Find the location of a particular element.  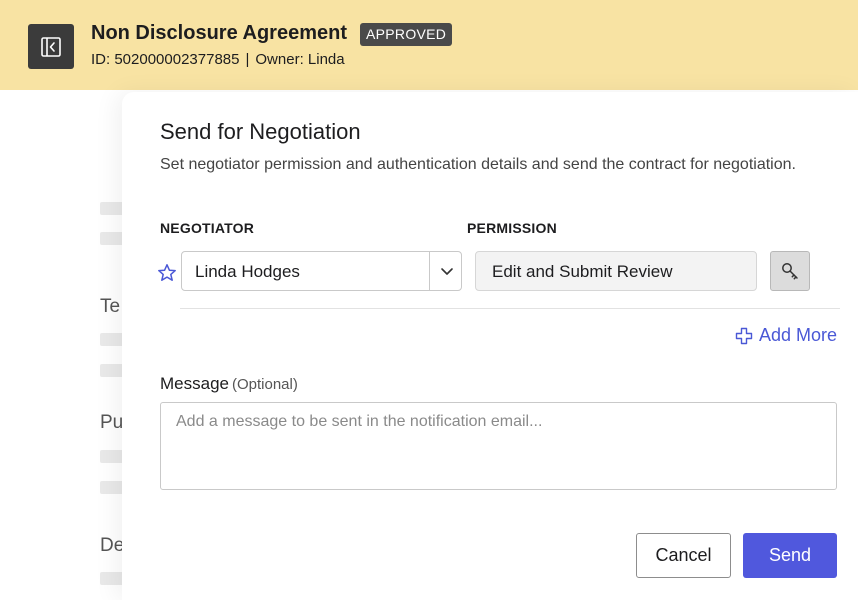

collapse-left-icon is located at coordinates (51, 46).